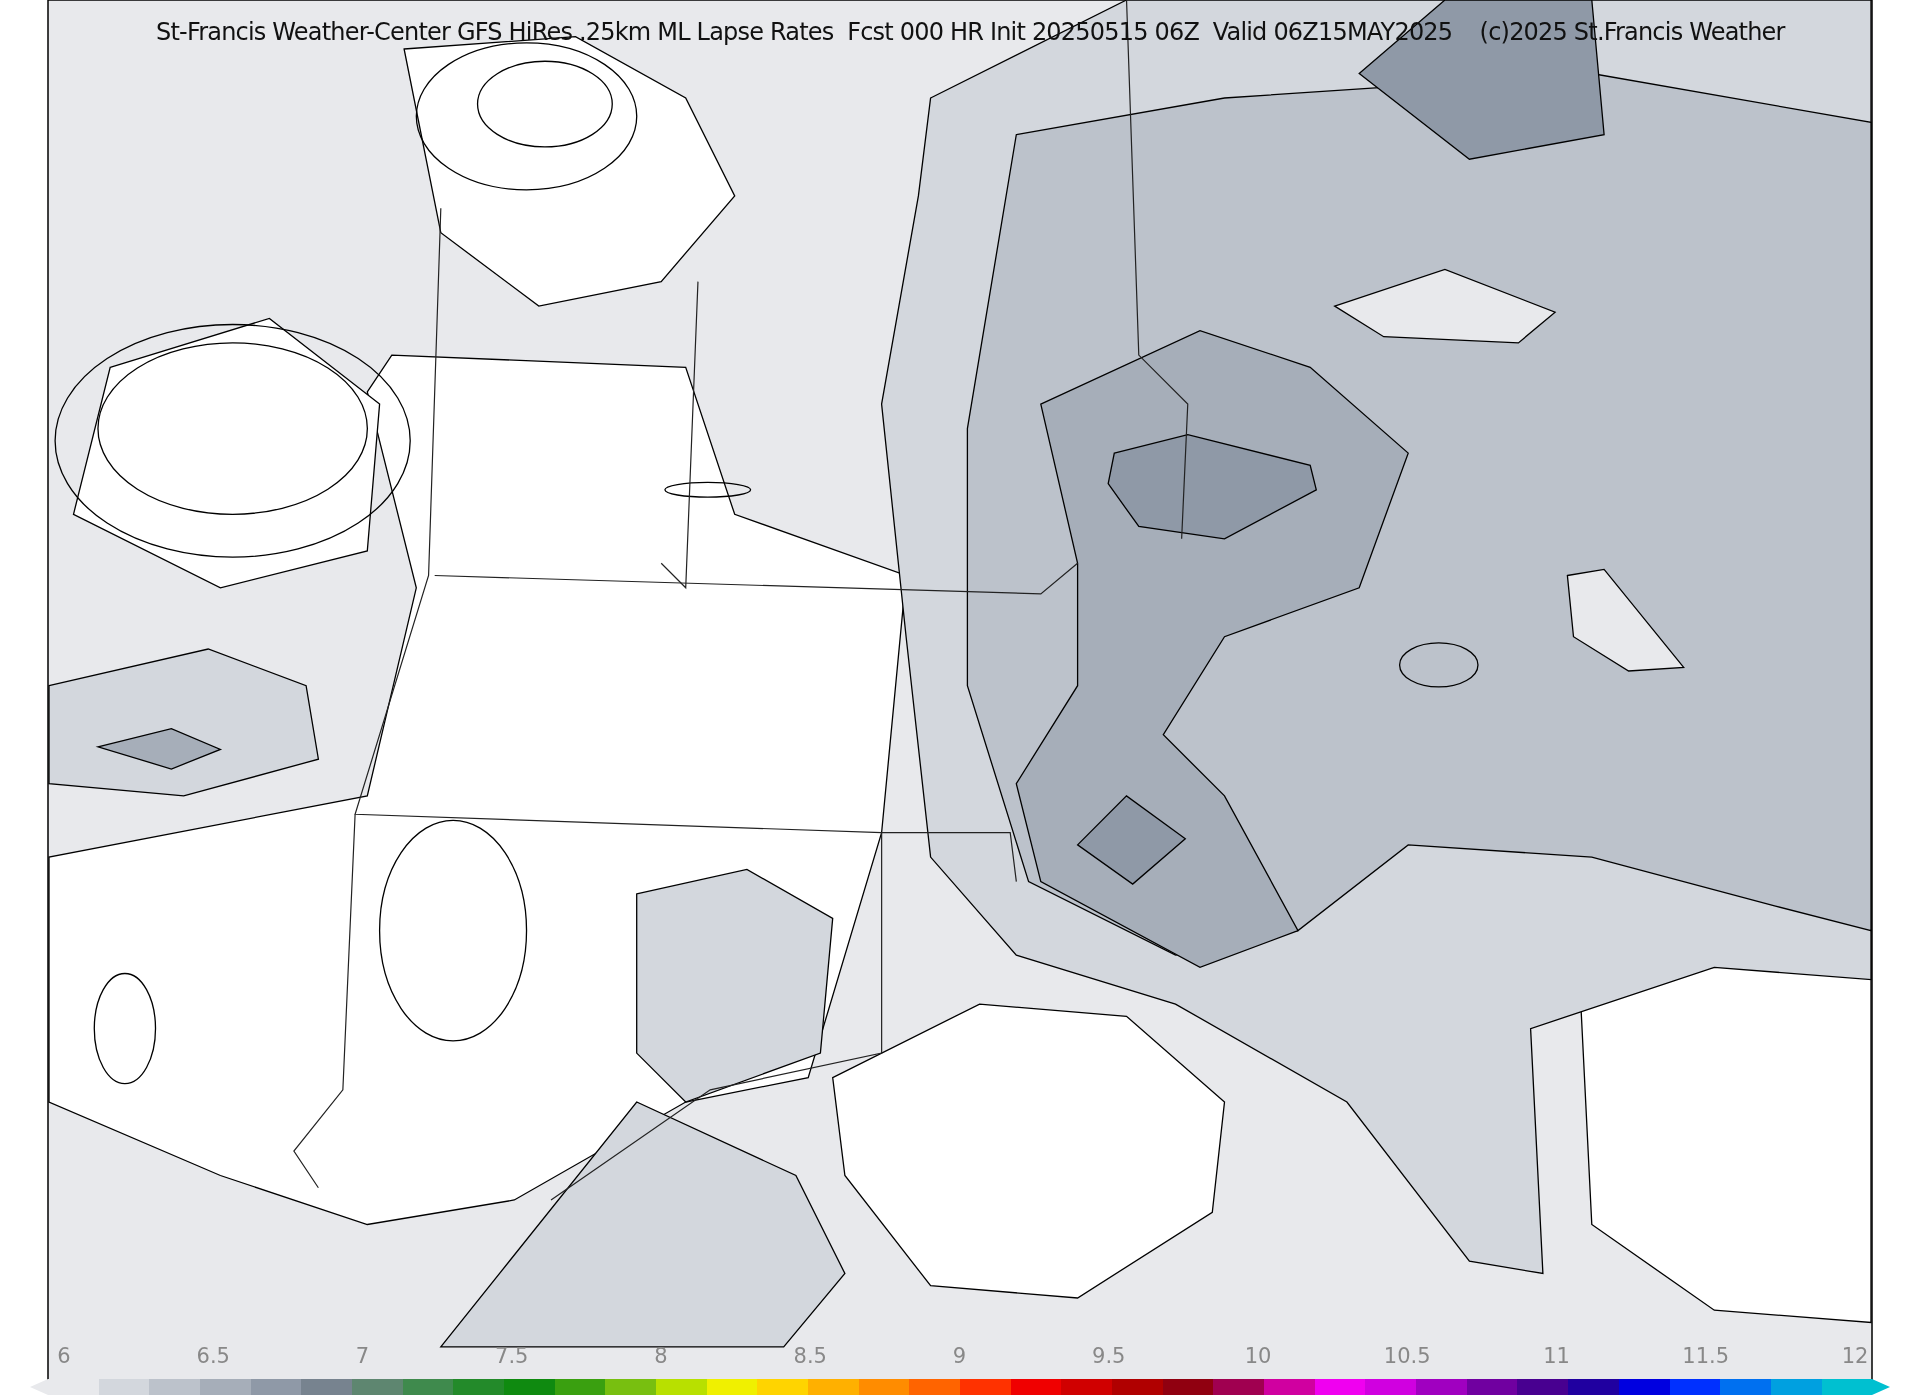 Image resolution: width=1920 pixels, height=1400 pixels. Describe the element at coordinates (1855, 1356) in the screenshot. I see `colorbar-tick-label: 12` at that location.